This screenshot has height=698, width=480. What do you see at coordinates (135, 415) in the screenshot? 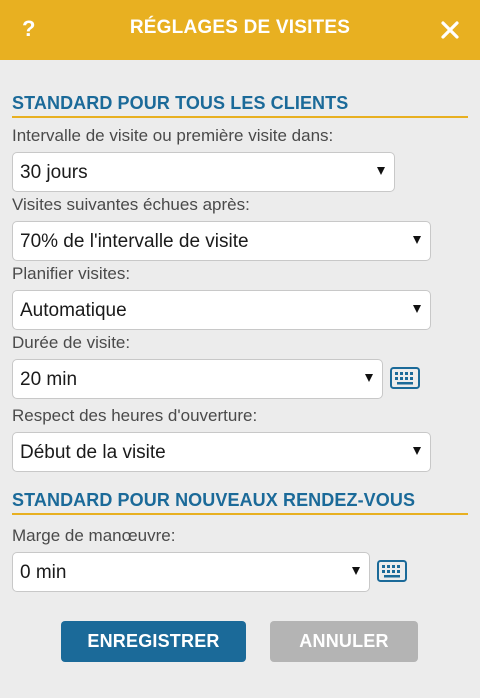
I see `hours-label: Respect des heures d'ouverture:` at bounding box center [135, 415].